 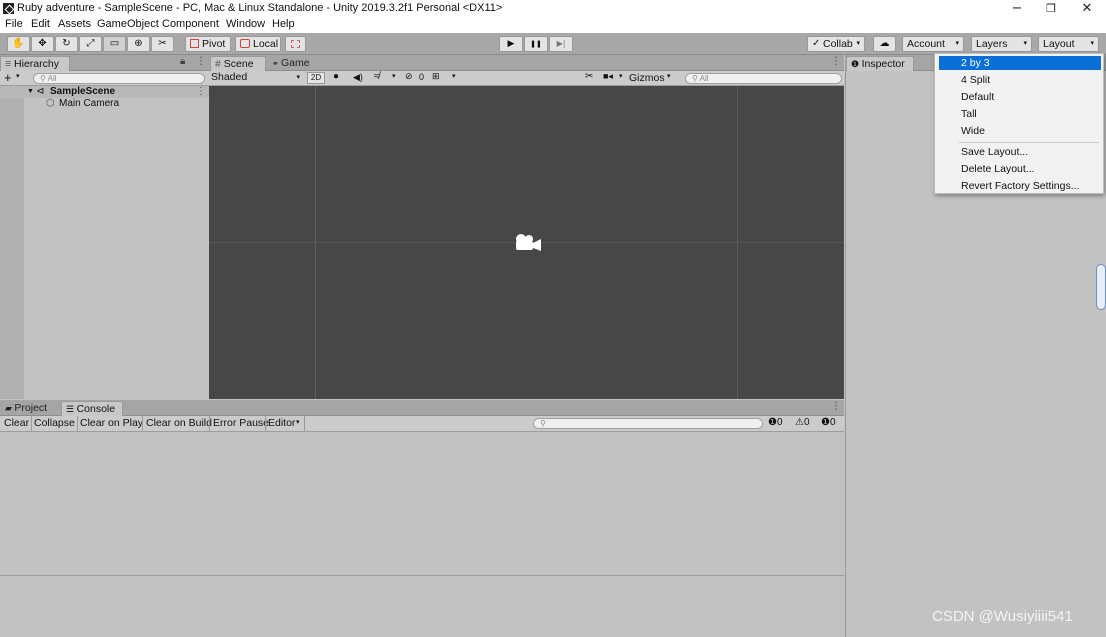 What do you see at coordinates (763, 78) in the screenshot?
I see `scene-search-input: ⚲ All` at bounding box center [763, 78].